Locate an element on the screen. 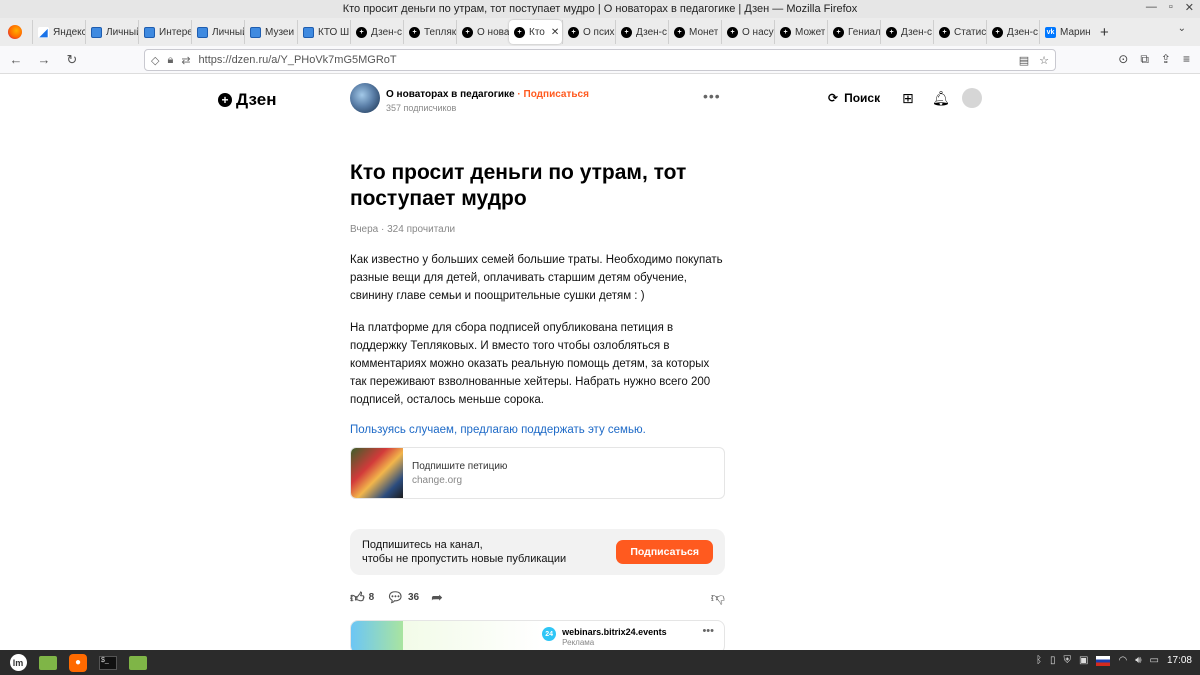 The image size is (1200, 675). create-post-icon: ⊞ is located at coordinates (908, 98).